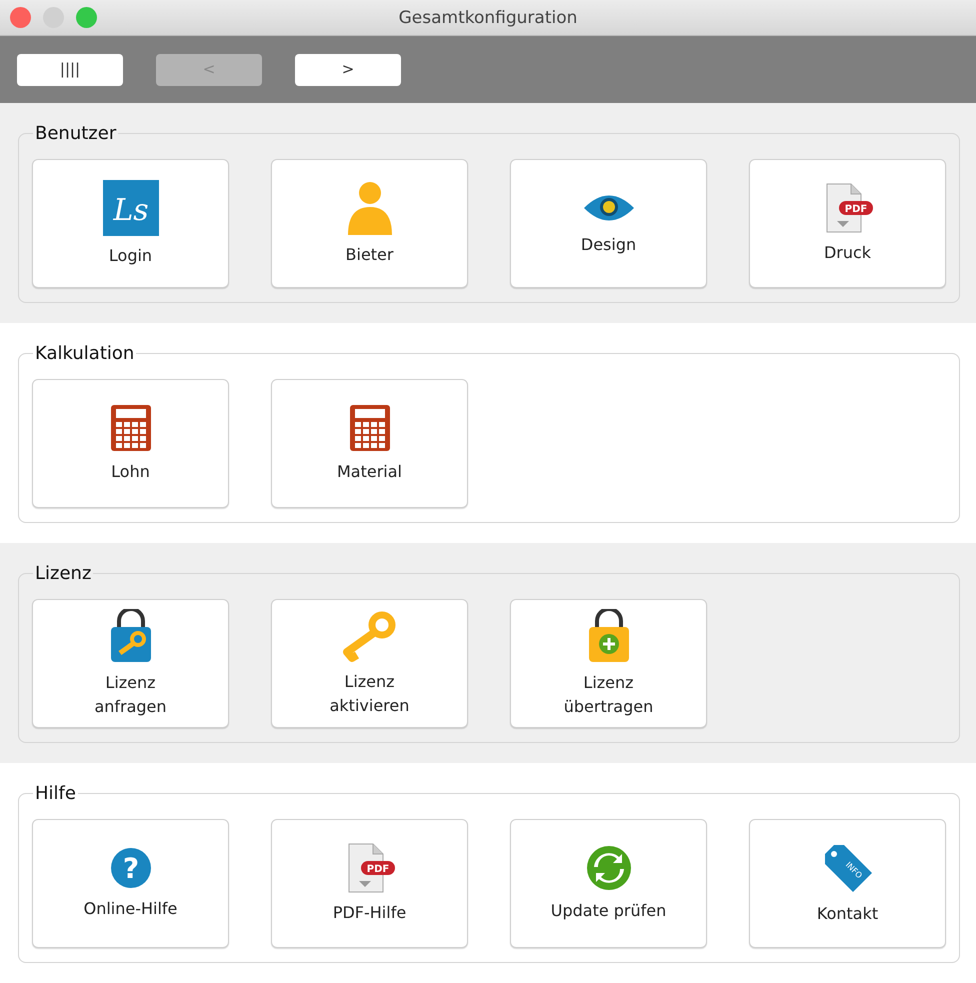 This screenshot has width=976, height=983. What do you see at coordinates (86, 17) in the screenshot?
I see `zoom-icon` at bounding box center [86, 17].